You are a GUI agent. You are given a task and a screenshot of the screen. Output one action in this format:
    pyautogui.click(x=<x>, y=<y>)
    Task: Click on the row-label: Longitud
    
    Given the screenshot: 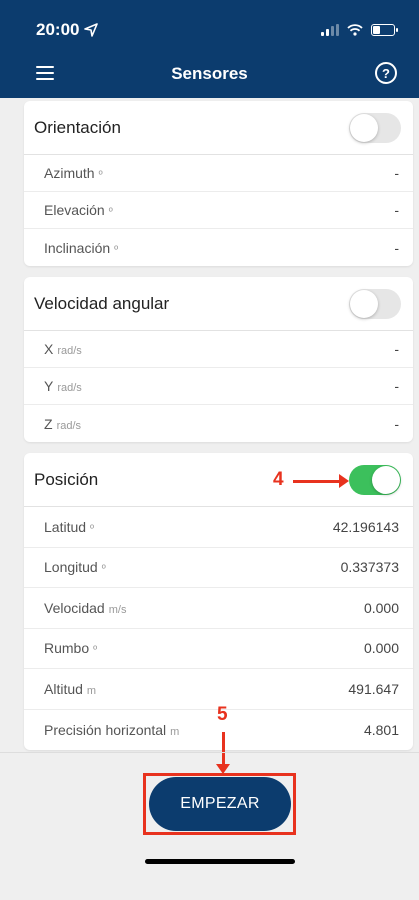 What is the action you would take?
    pyautogui.click(x=71, y=567)
    